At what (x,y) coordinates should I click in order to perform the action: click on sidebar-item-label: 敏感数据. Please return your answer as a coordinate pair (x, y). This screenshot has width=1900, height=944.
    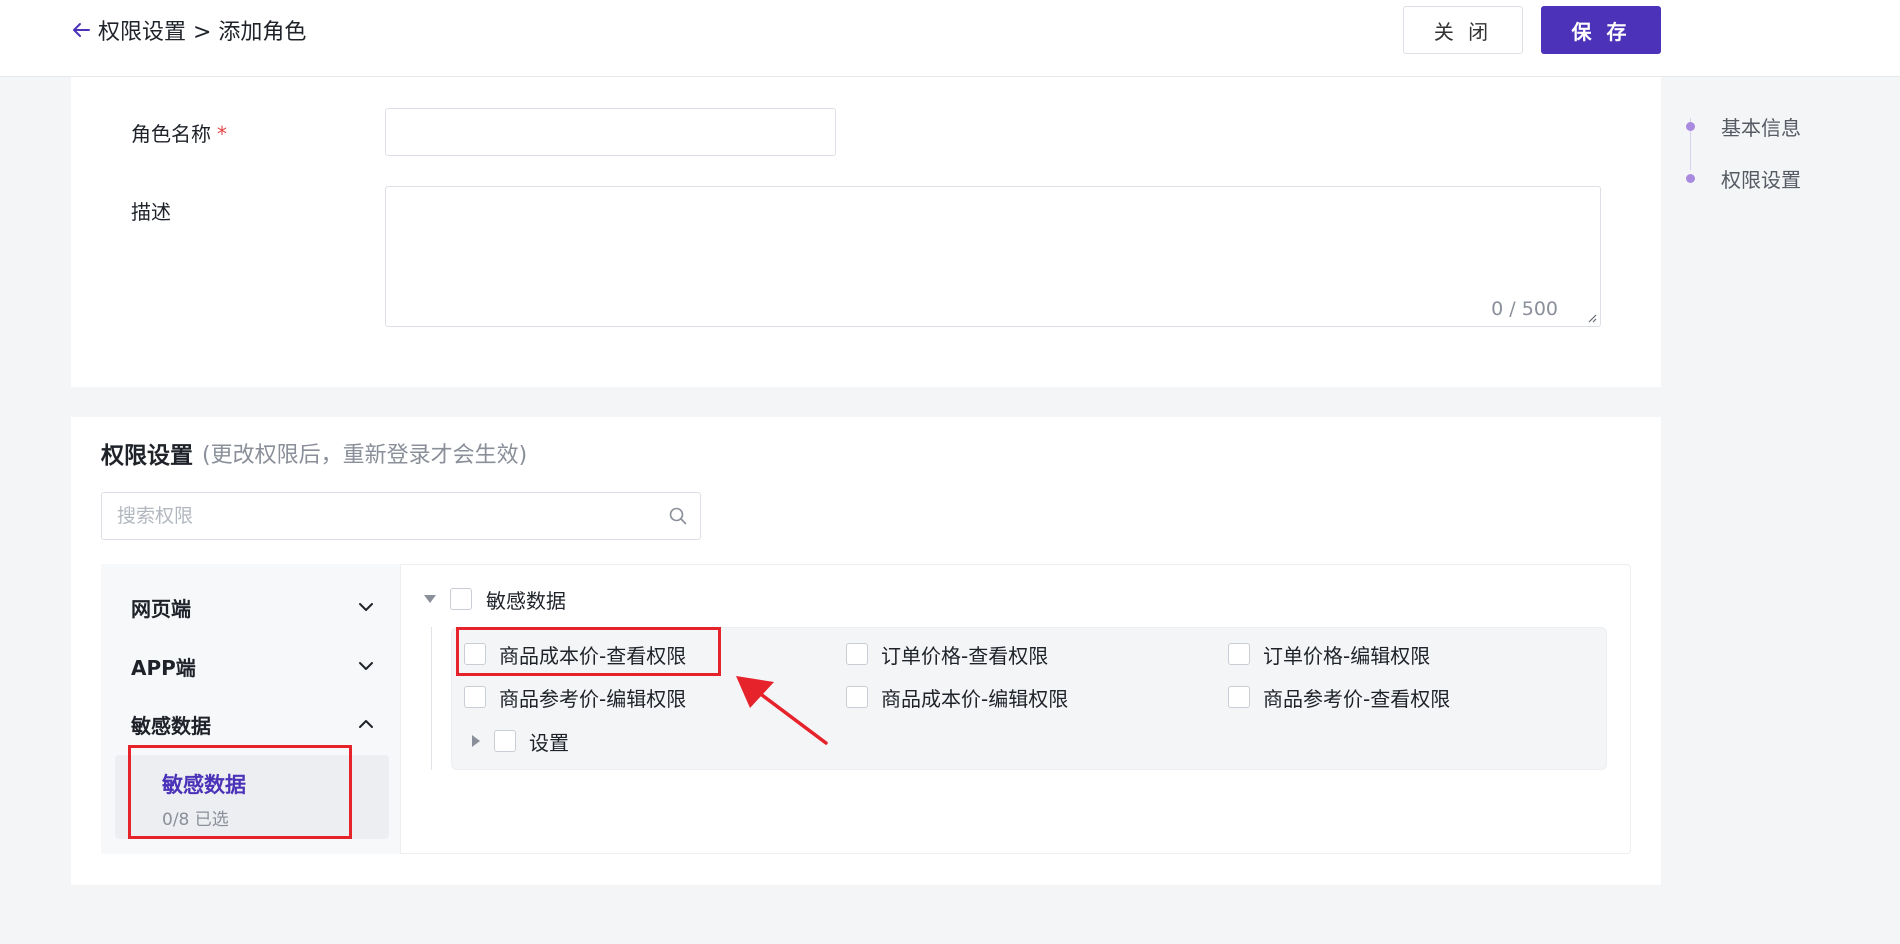
    Looking at the image, I should click on (204, 785).